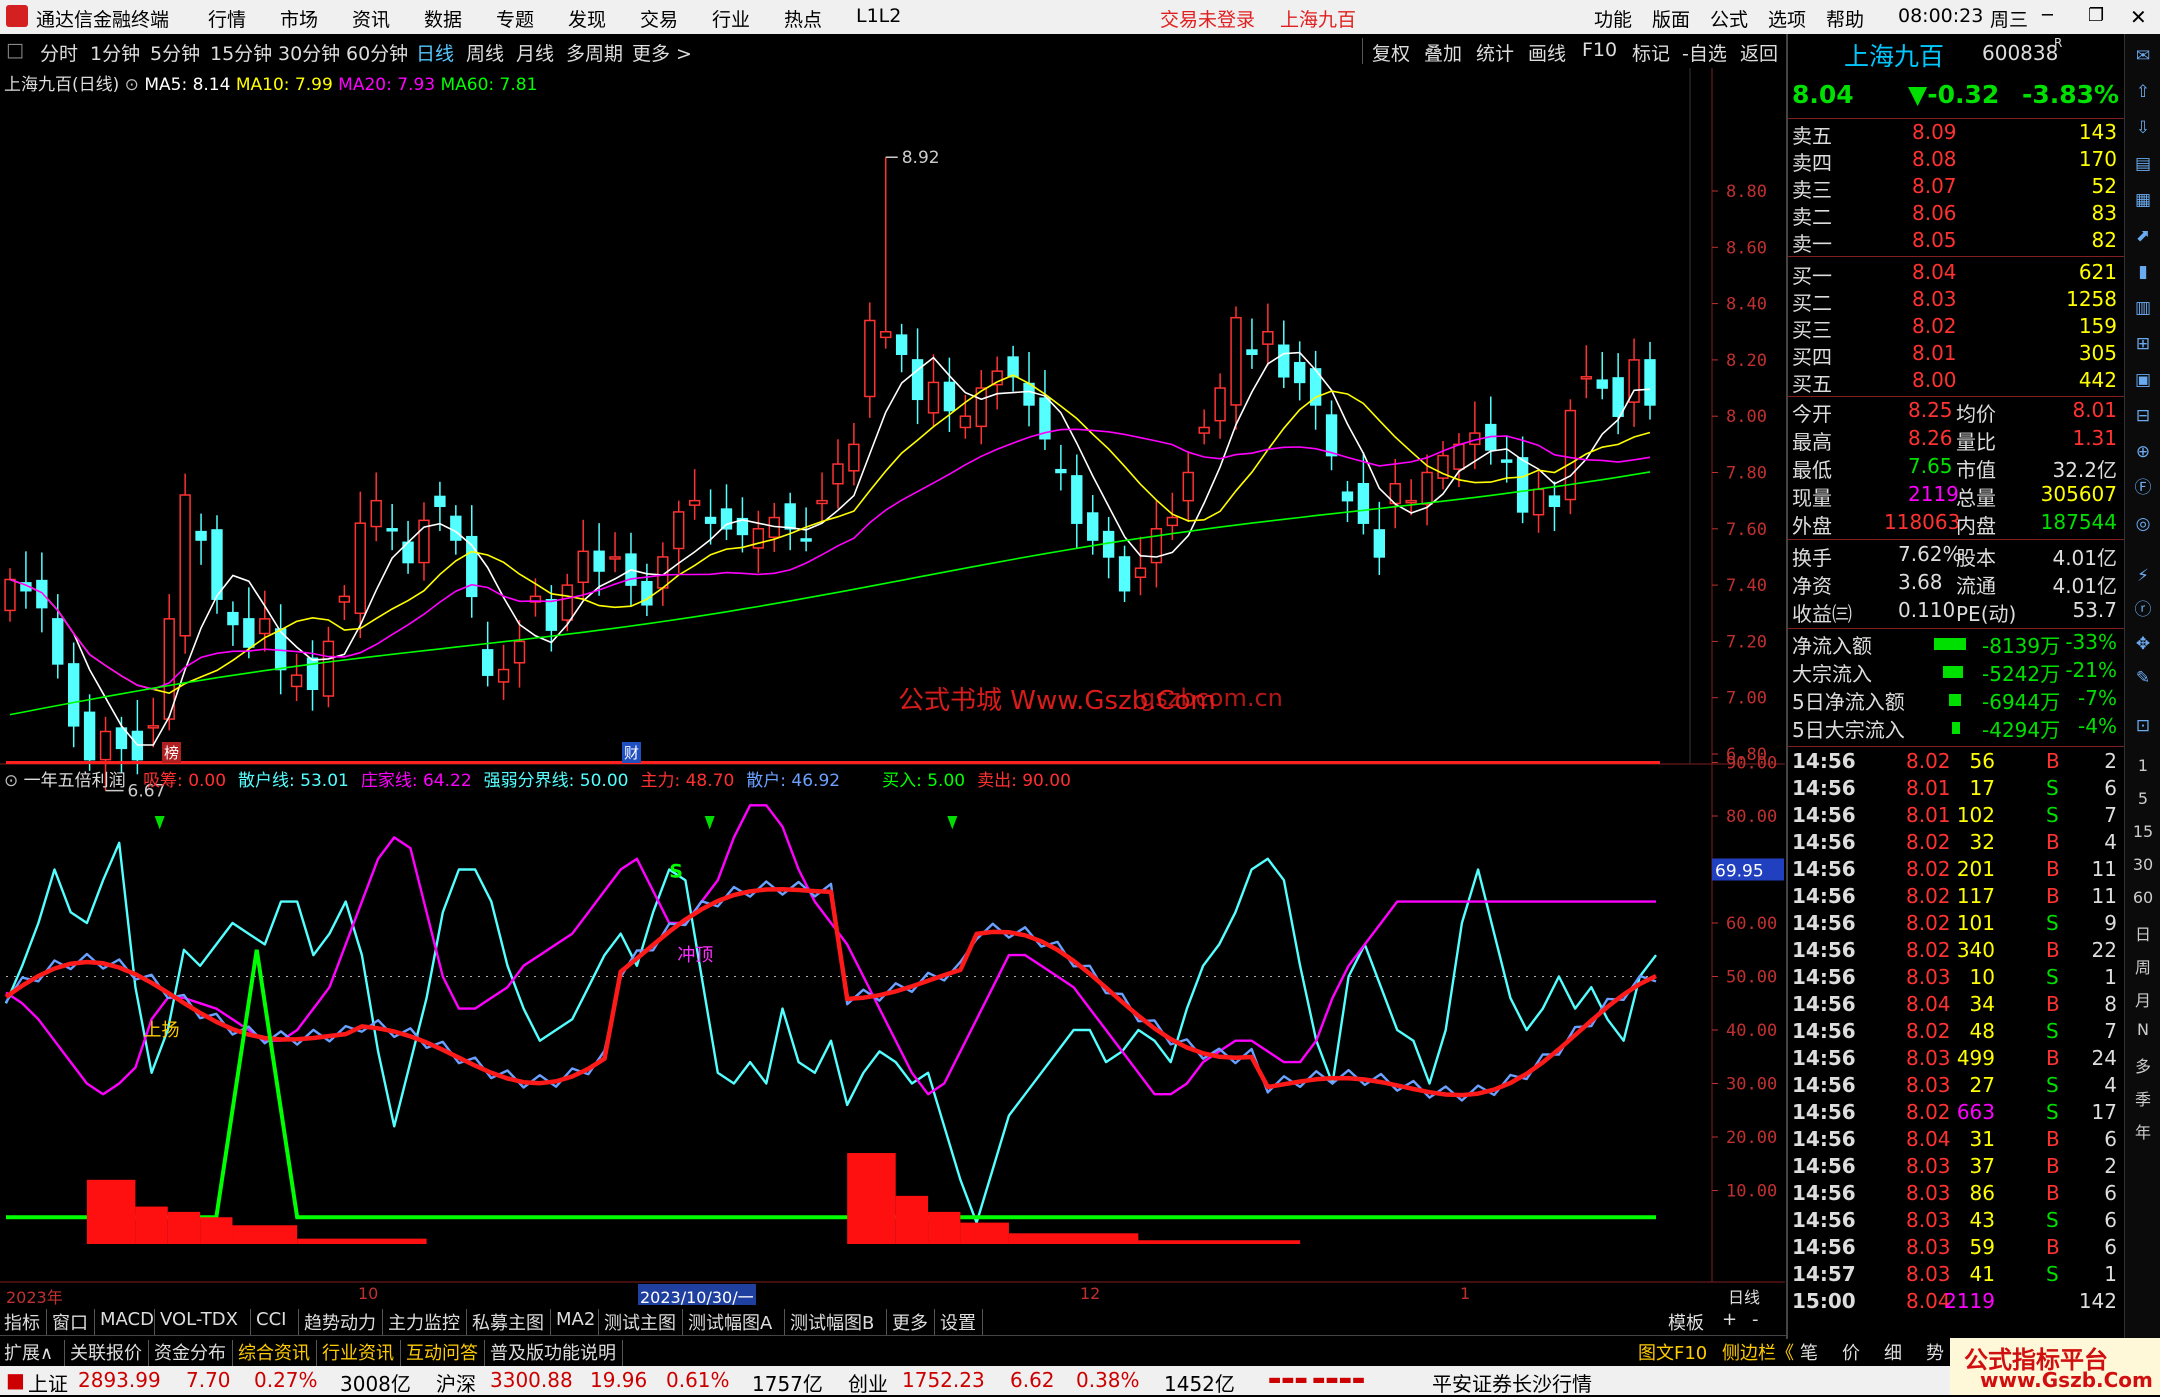  I want to click on login-status: 交易未登录, so click(1207, 18).